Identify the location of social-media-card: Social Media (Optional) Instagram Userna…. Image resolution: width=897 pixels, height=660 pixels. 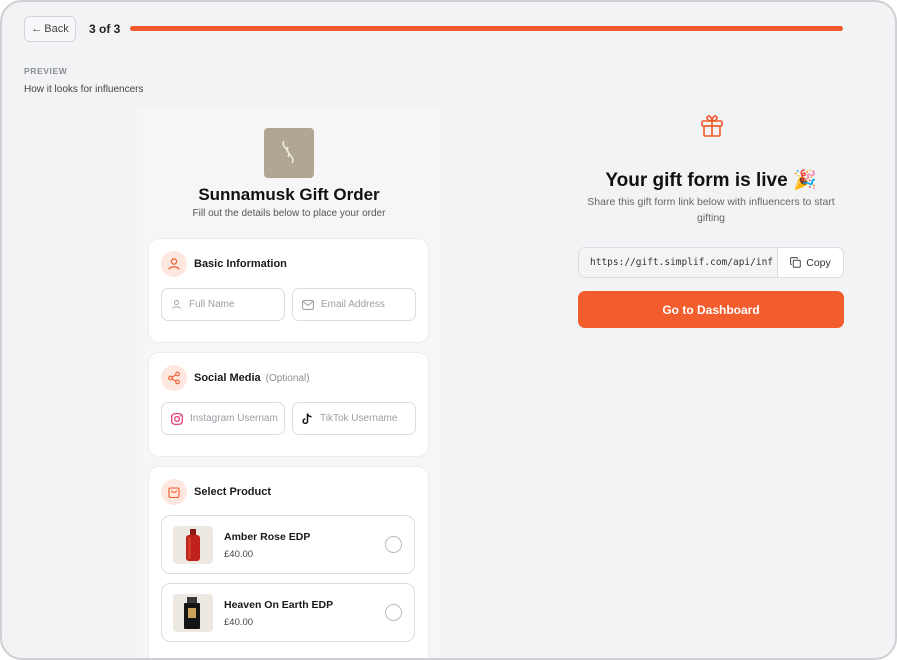
(288, 404).